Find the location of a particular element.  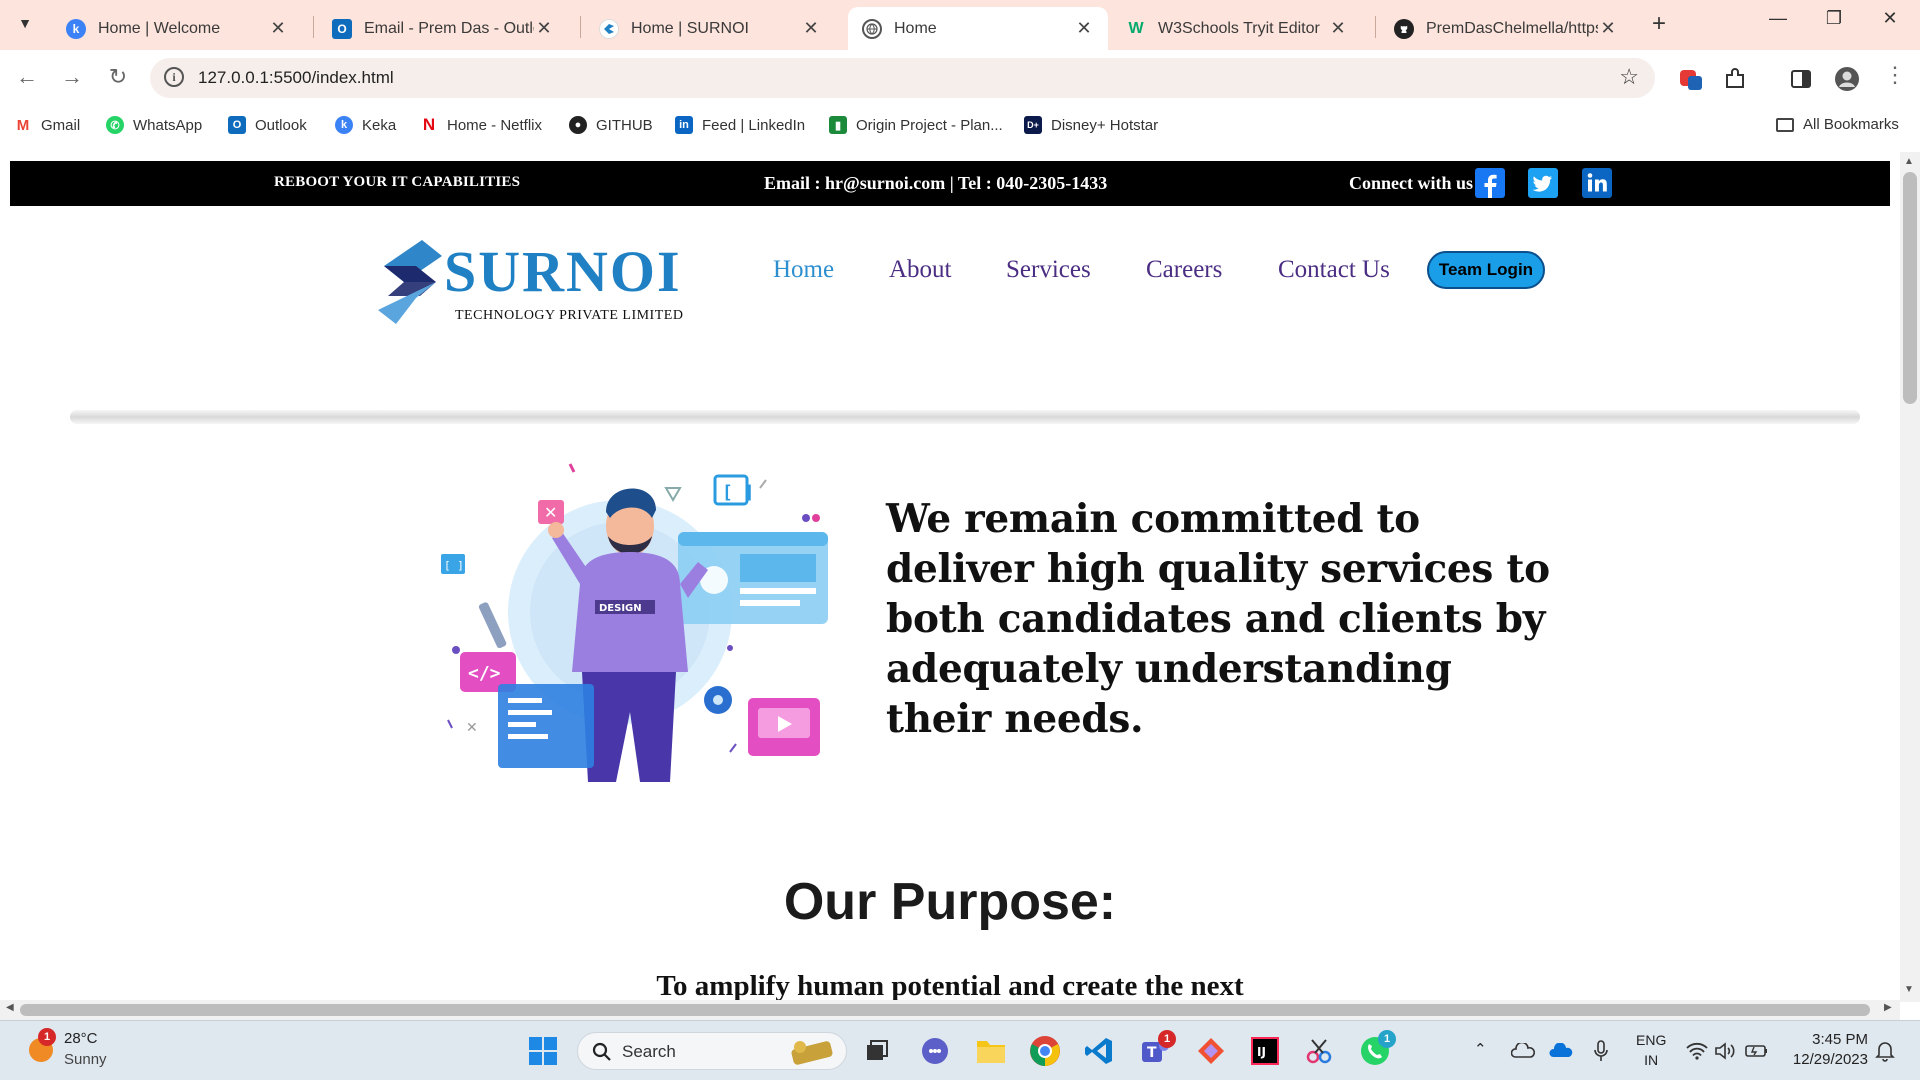

site-info-icon: i is located at coordinates (174, 77).